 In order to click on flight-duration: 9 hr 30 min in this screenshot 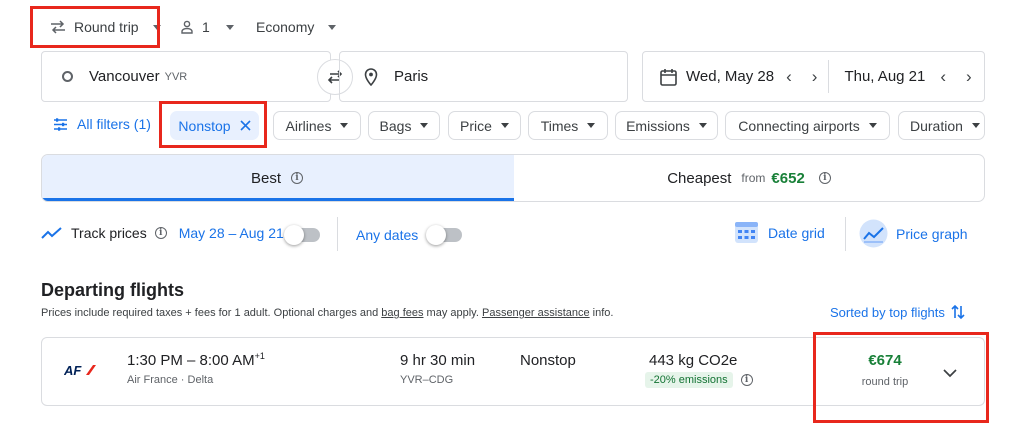, I will do `click(438, 360)`.